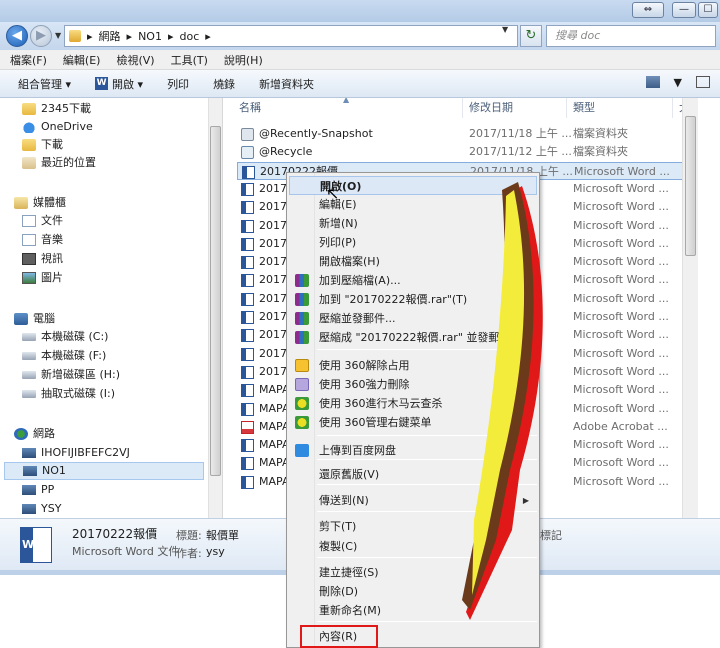 This screenshot has width=720, height=648. I want to click on open-button: W 開啟 ▾, so click(119, 84).